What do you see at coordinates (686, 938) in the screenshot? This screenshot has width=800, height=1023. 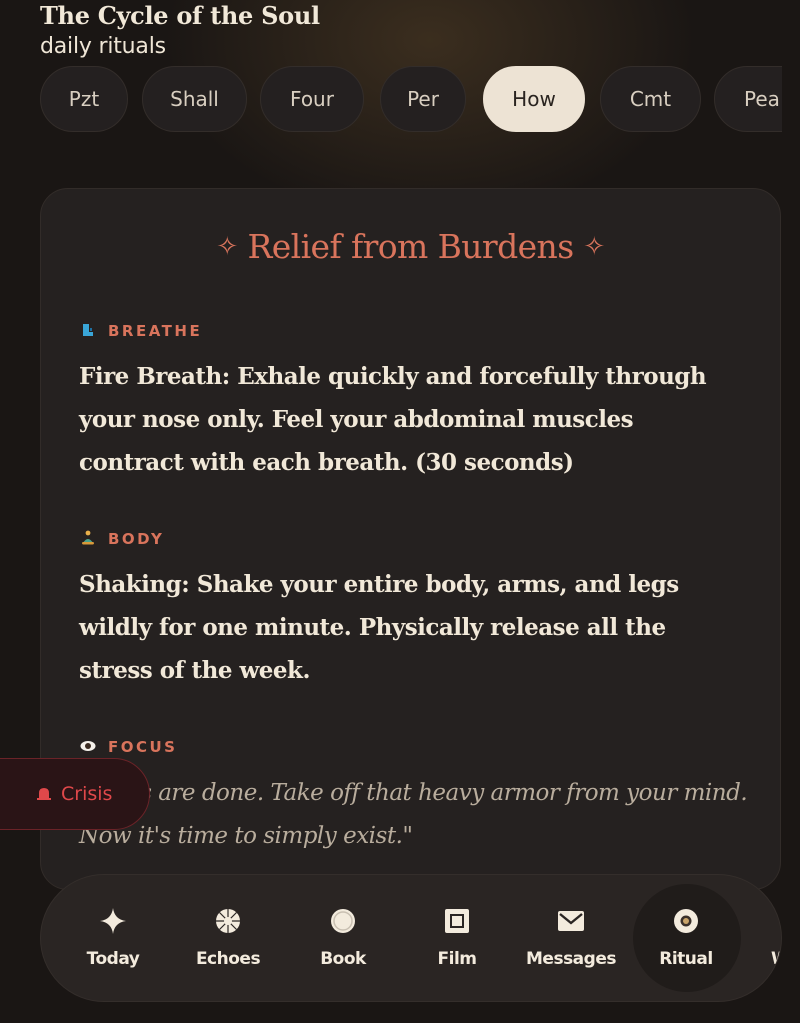 I see `nav-item-ritual: Ritual` at bounding box center [686, 938].